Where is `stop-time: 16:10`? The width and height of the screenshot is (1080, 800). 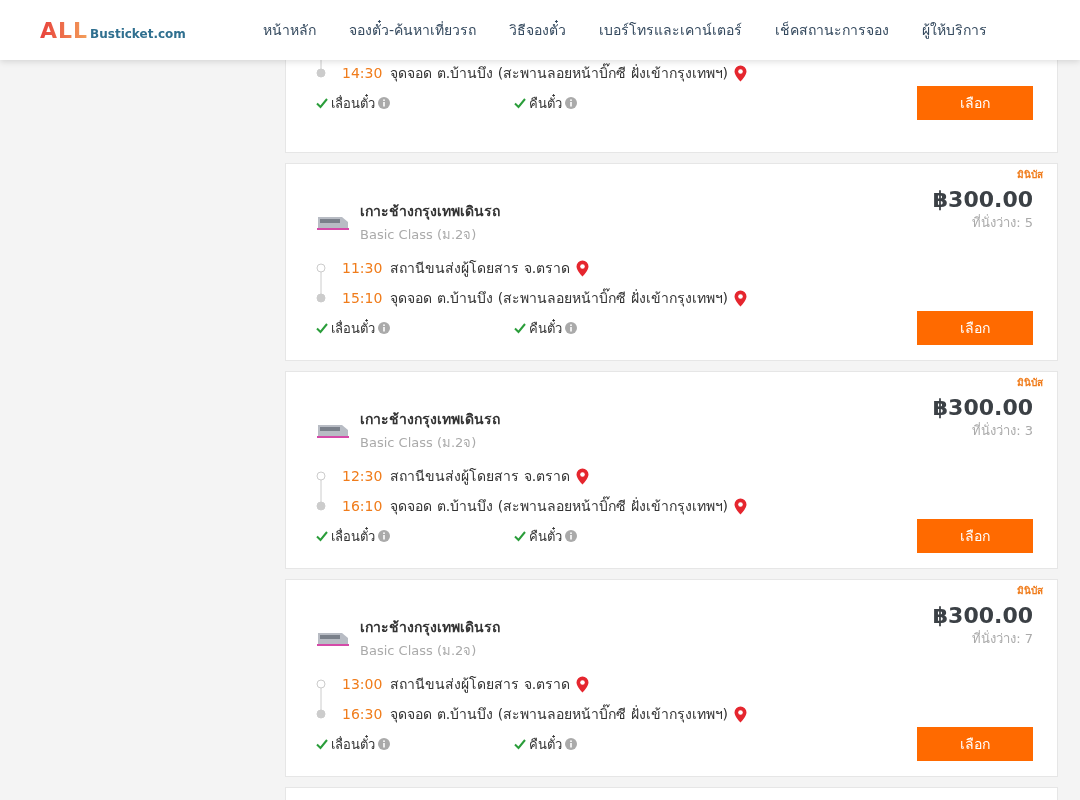
stop-time: 16:10 is located at coordinates (362, 506).